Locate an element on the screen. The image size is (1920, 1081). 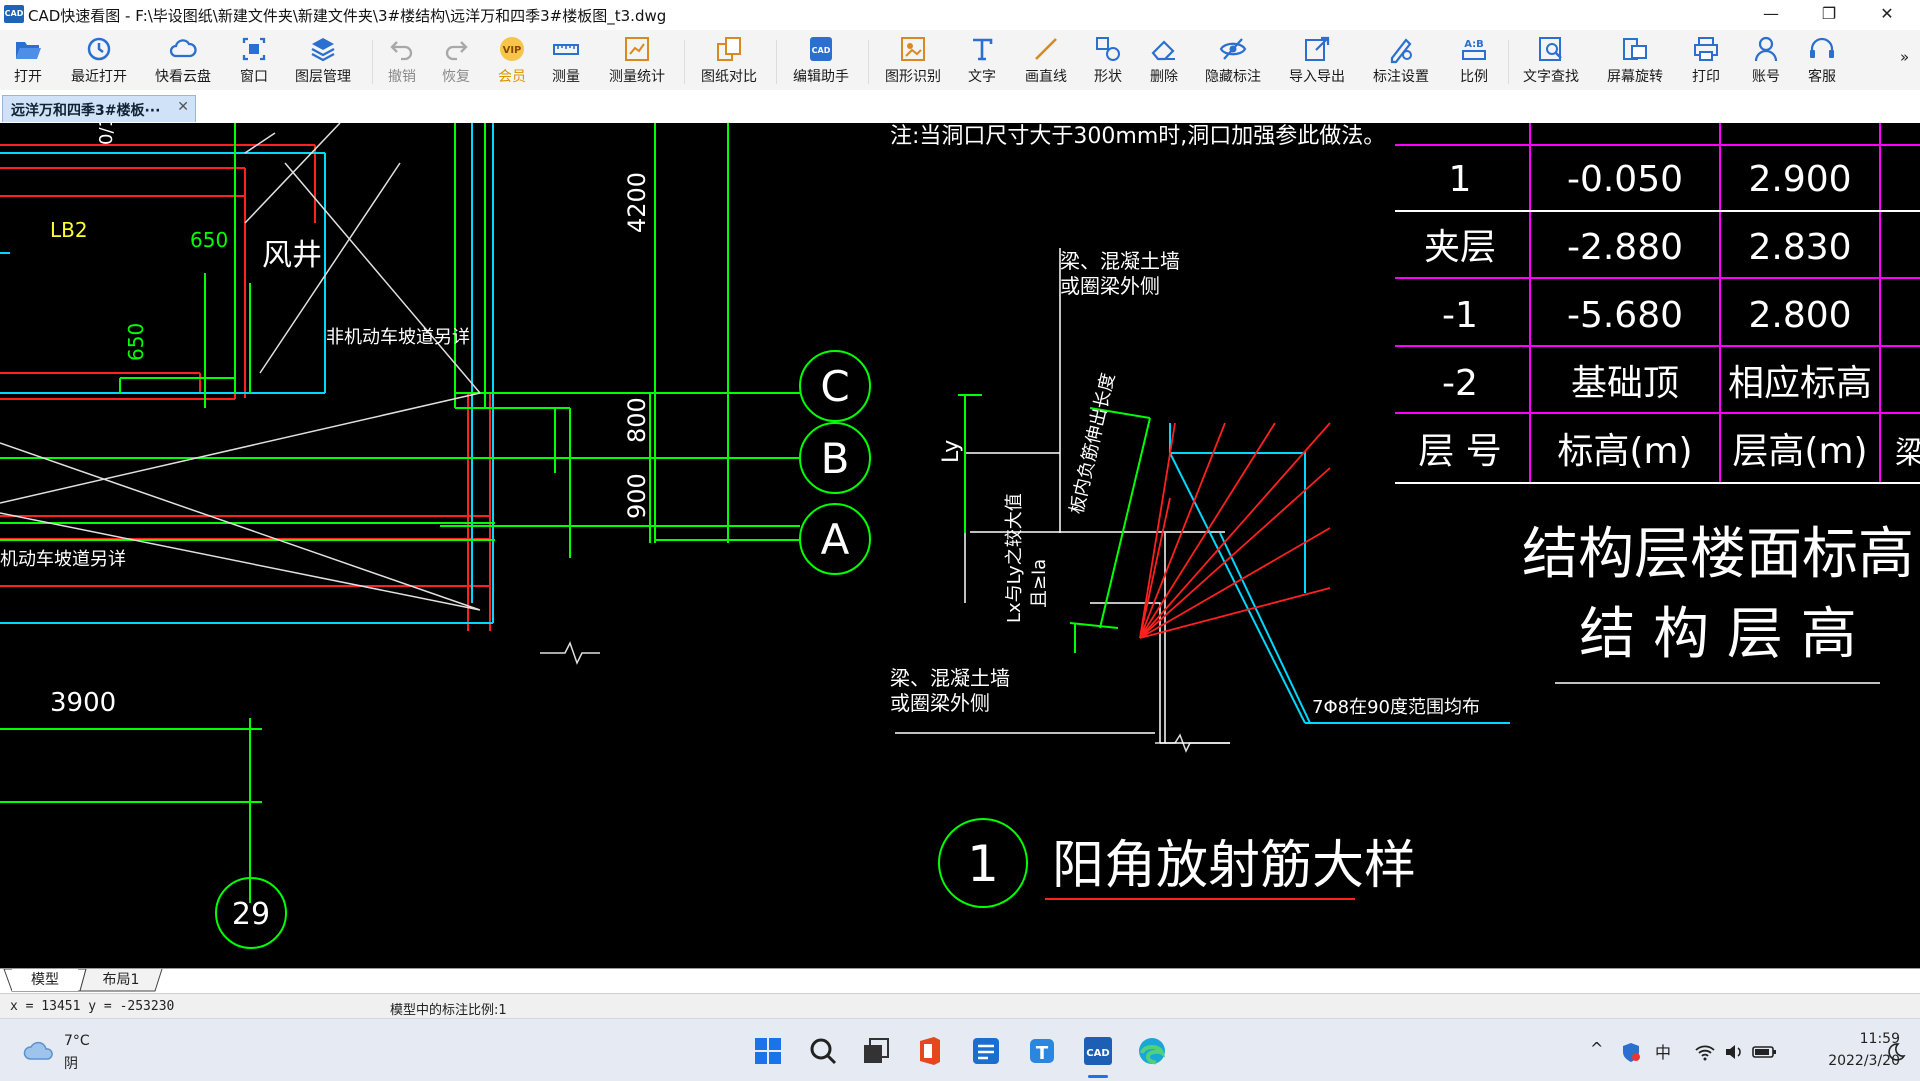
tool-scale: A:B 比例 is located at coordinates (1474, 61).